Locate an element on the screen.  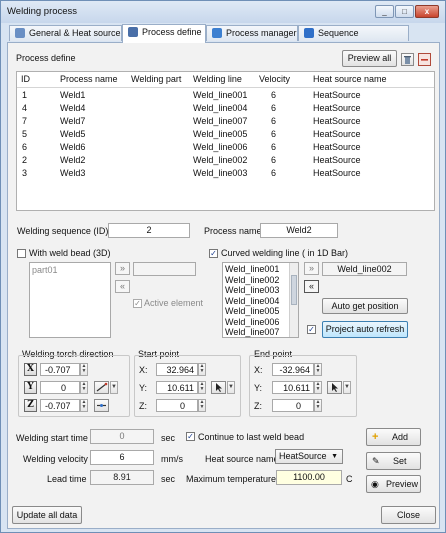
lead-time-field: 8.91 is located at coordinates (122, 477).